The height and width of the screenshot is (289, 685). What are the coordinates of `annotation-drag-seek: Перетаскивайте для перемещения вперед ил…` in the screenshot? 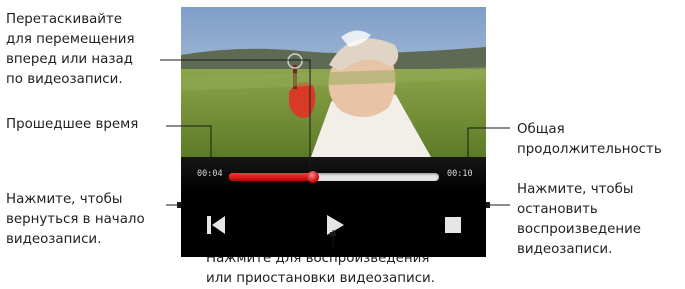 It's located at (70, 49).